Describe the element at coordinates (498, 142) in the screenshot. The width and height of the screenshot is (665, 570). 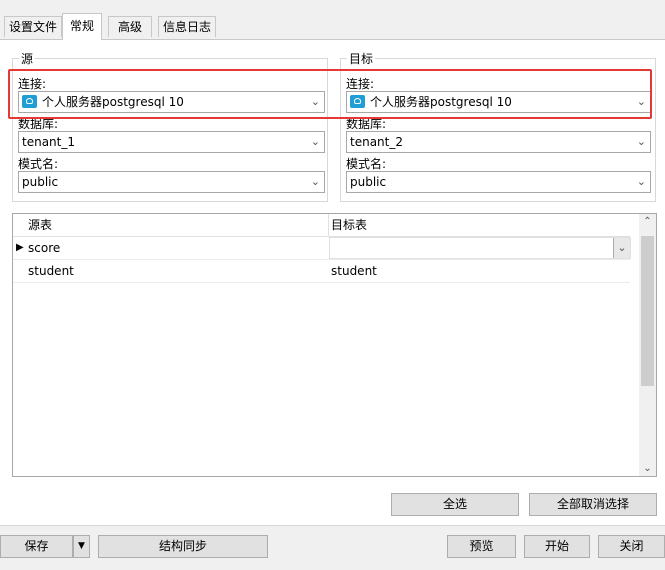
I see `target-database-select: tenant_2 ⌄` at that location.